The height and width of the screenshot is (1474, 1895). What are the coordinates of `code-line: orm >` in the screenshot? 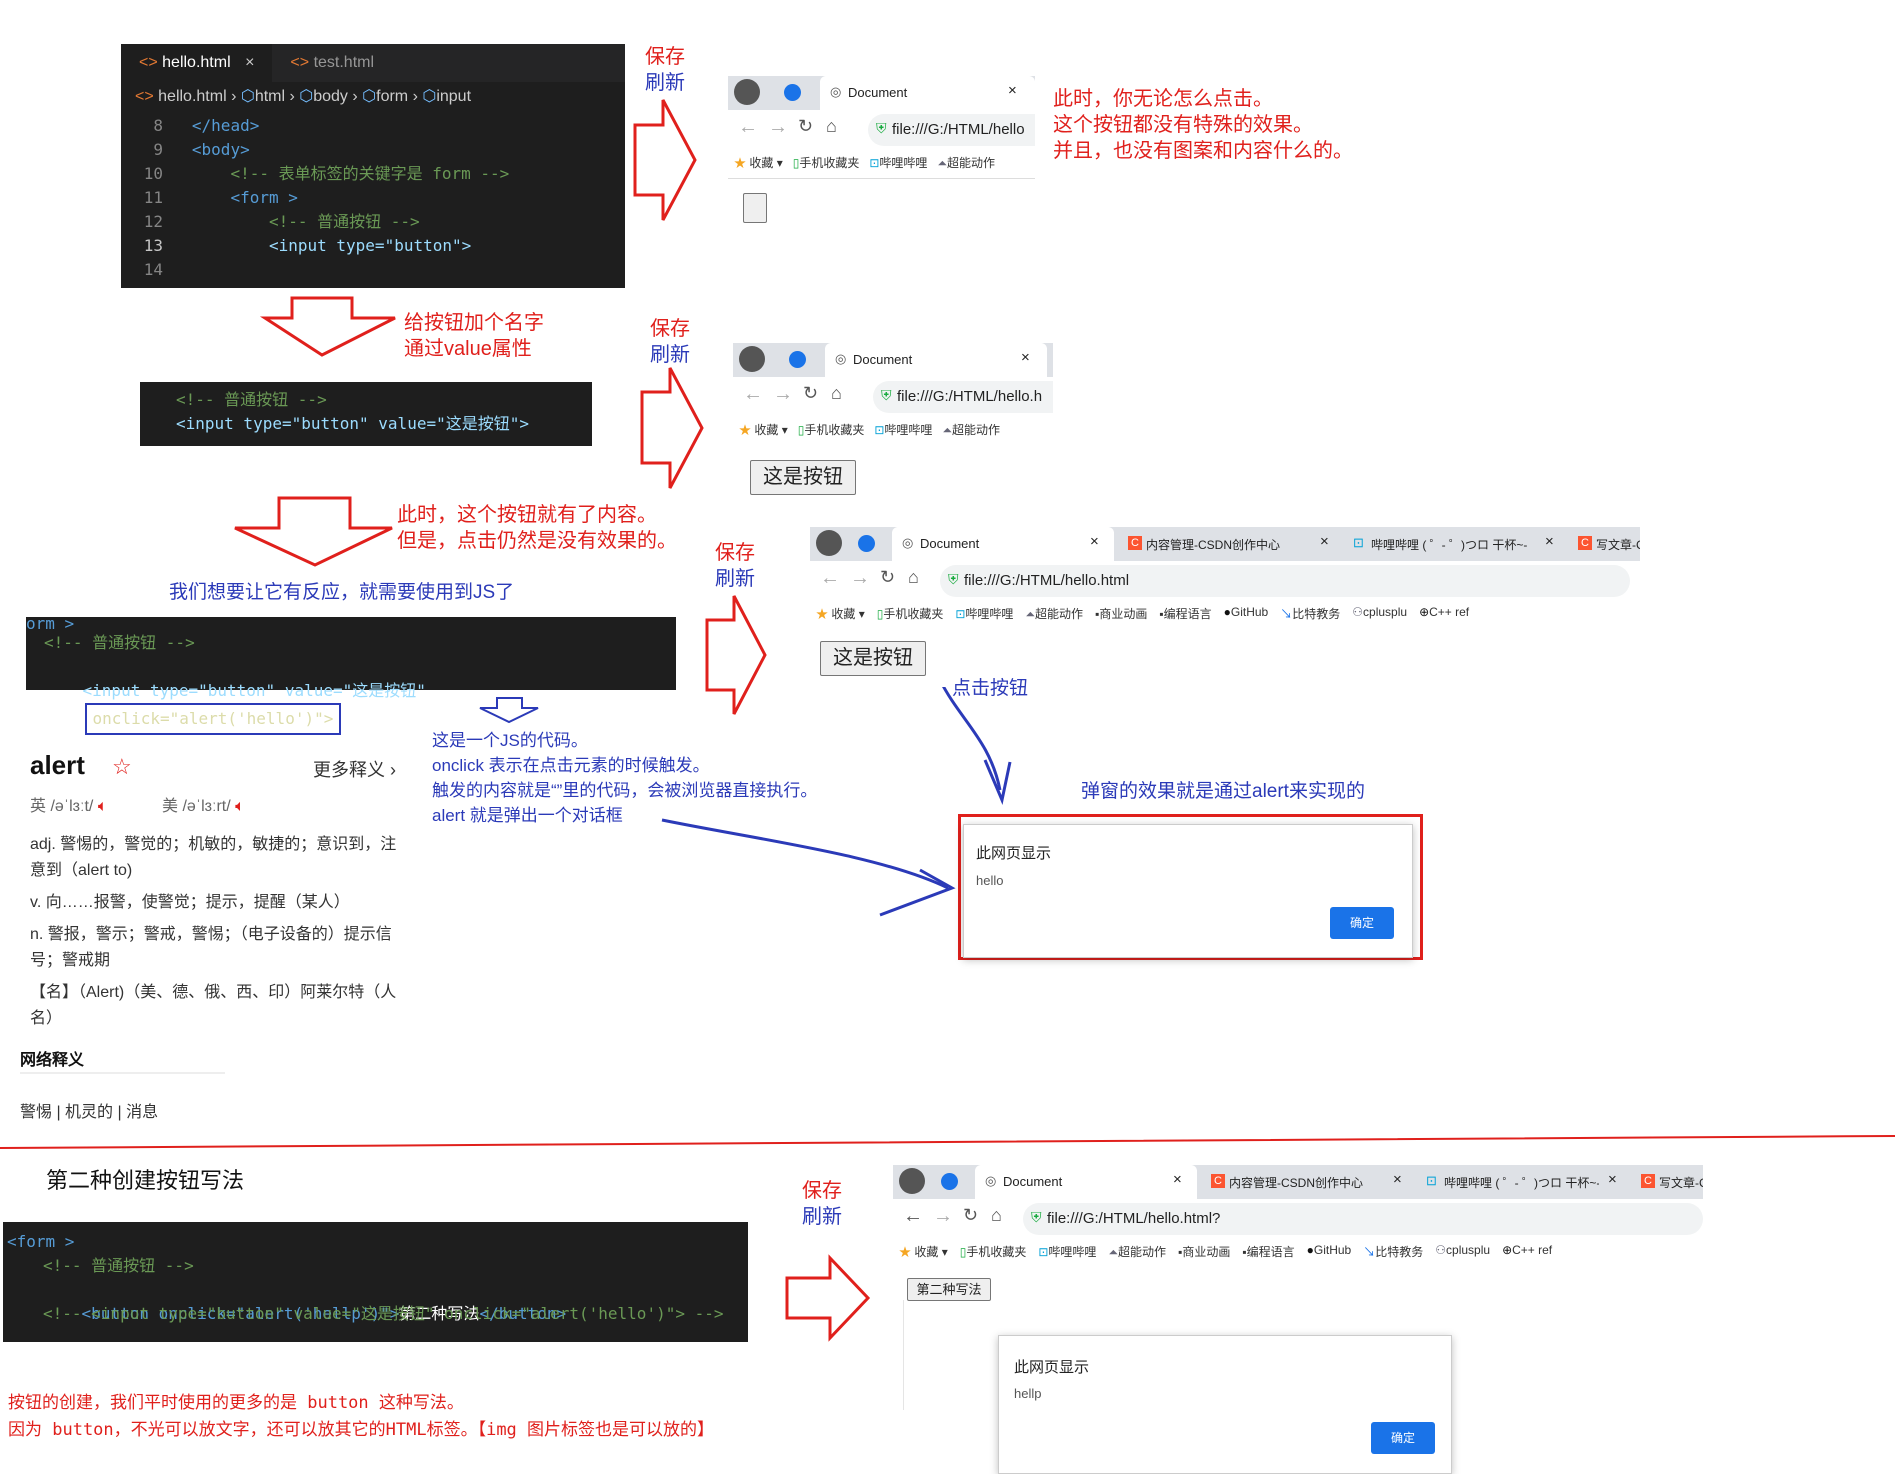 It's located at (351, 624).